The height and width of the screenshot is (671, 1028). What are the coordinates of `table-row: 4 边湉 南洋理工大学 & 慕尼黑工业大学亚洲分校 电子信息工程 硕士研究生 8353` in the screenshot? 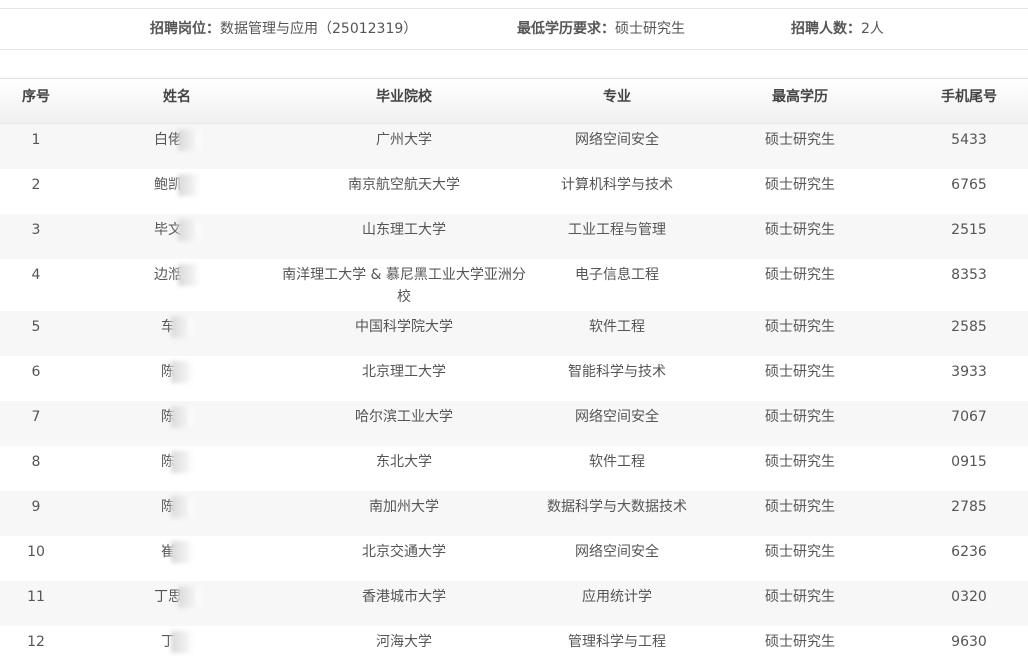 It's located at (514, 285).